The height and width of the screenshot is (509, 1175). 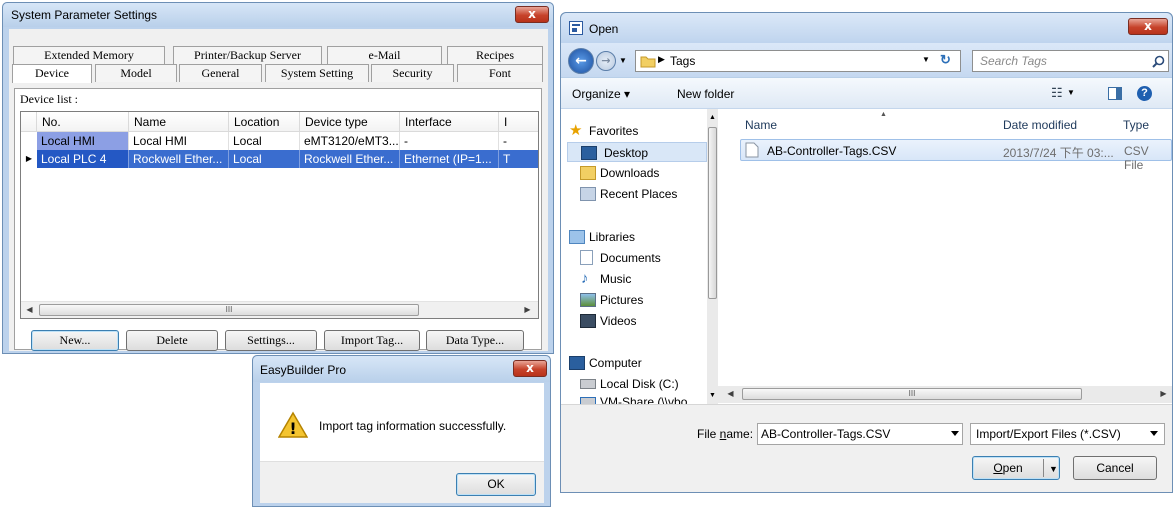 I want to click on scroll-thumb, so click(x=712, y=213).